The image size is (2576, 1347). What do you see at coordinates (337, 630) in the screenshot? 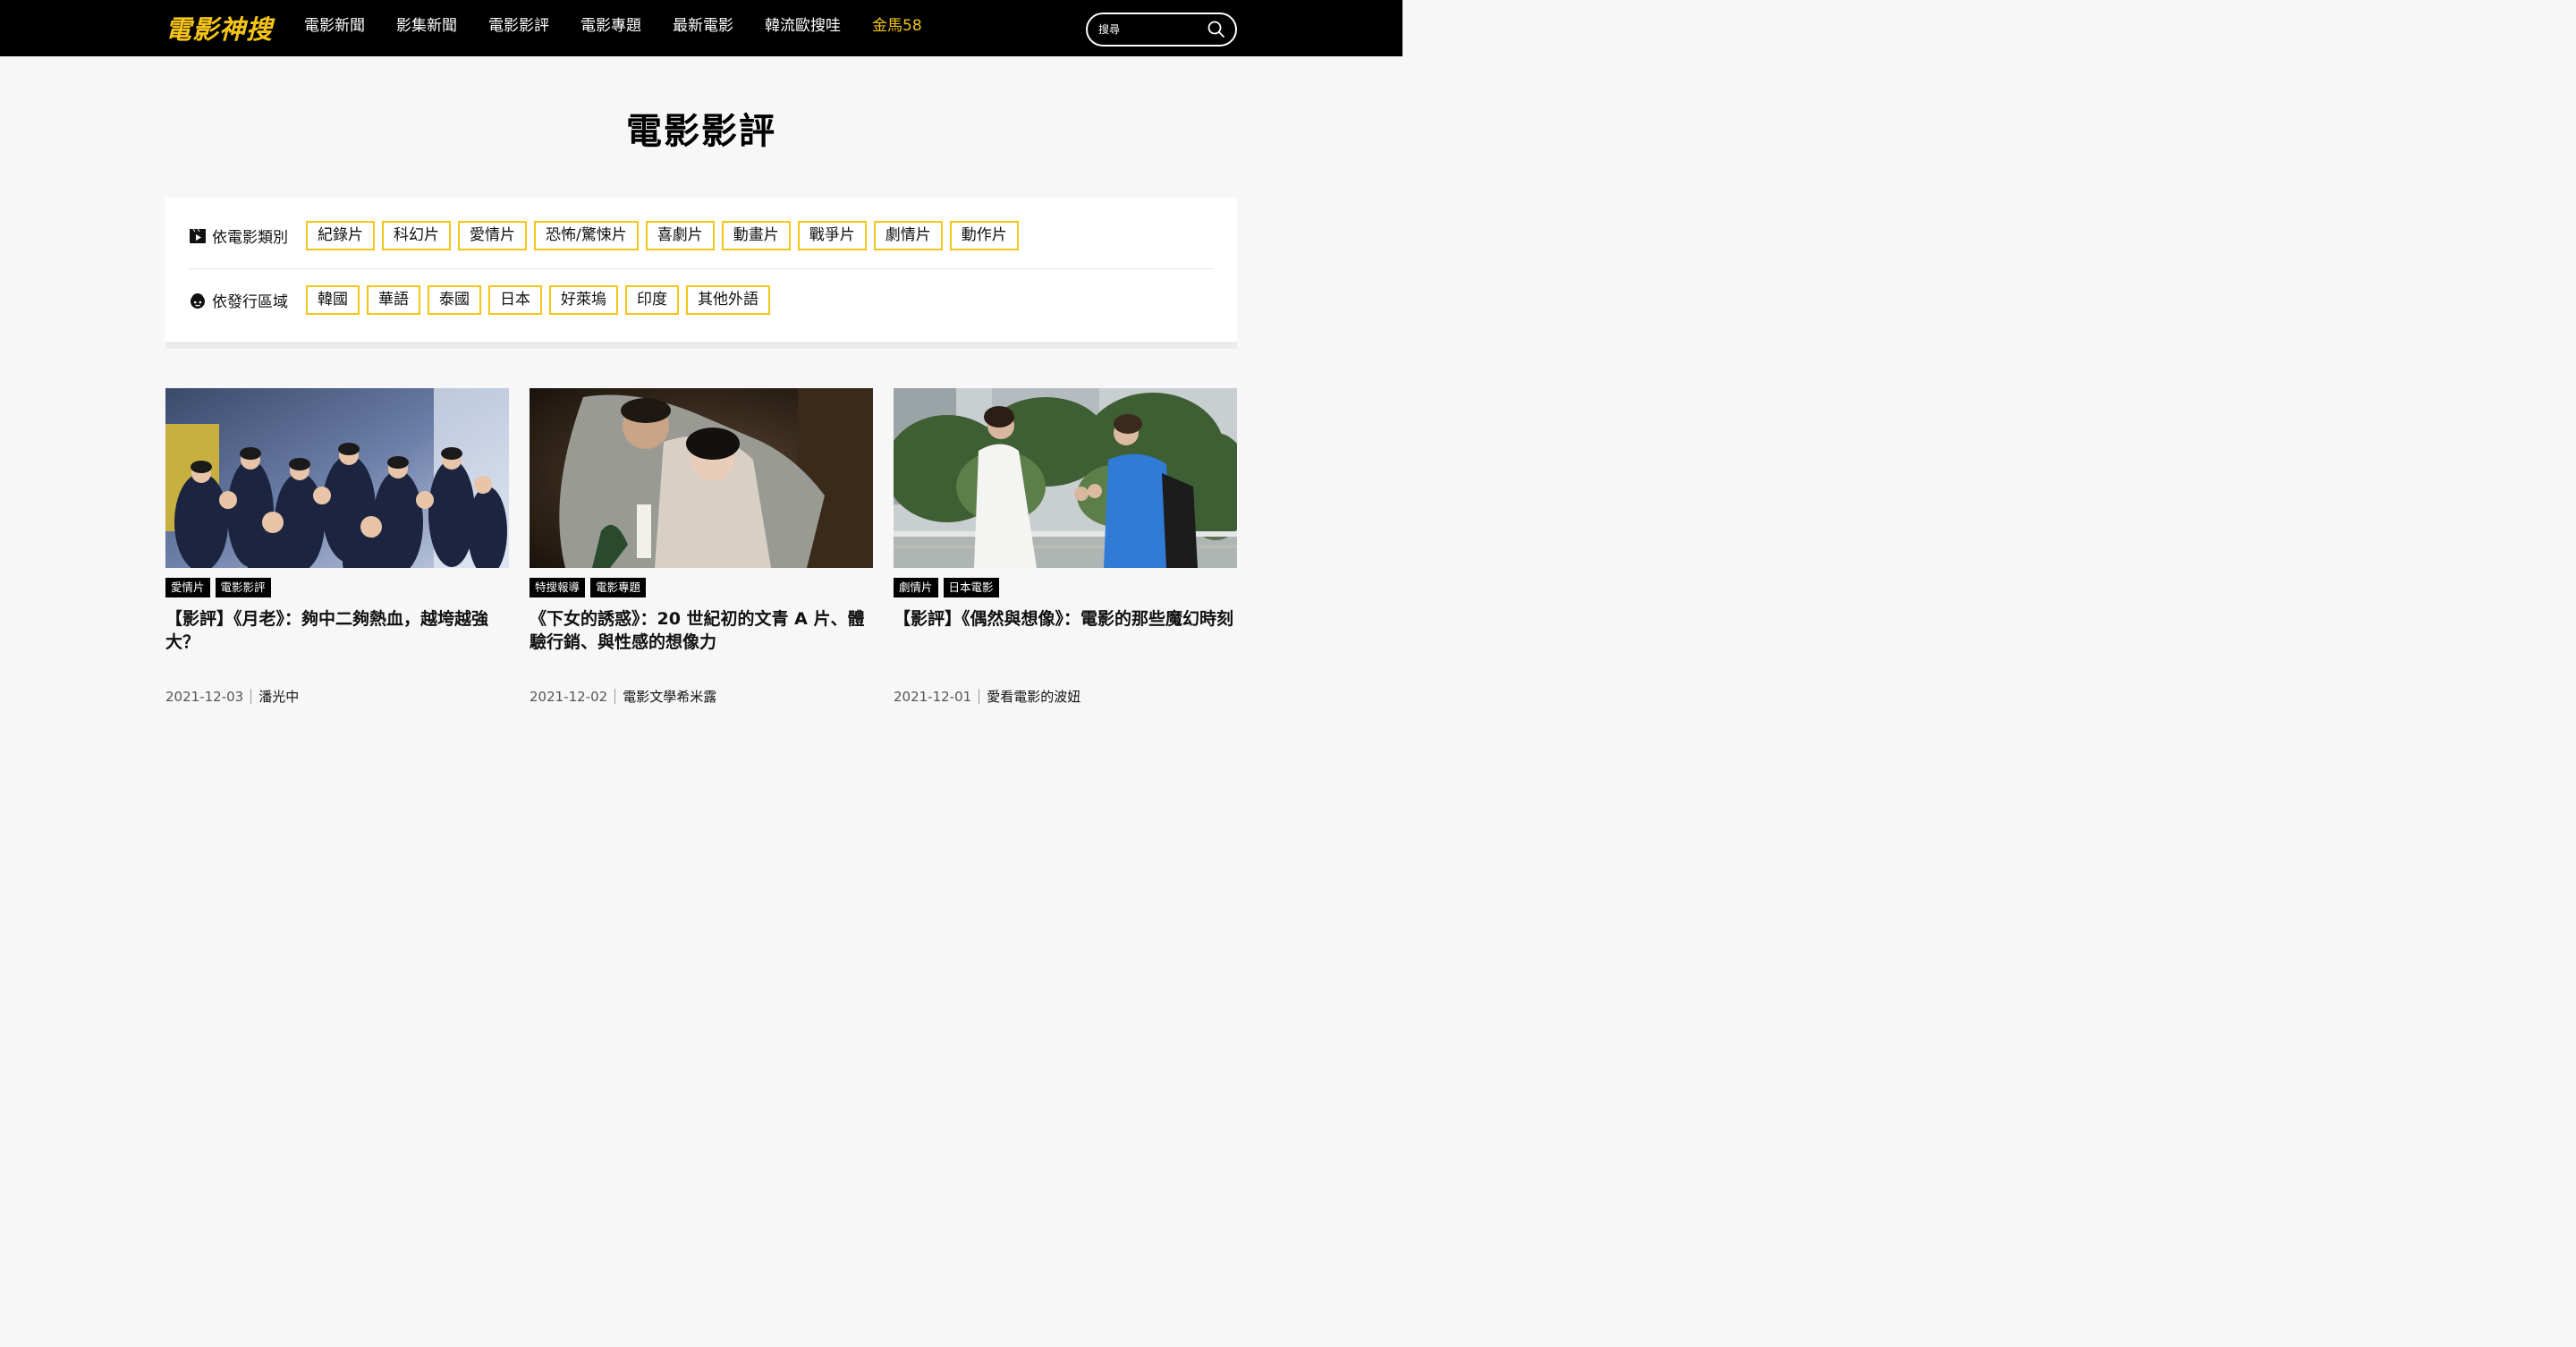
I see `article-title: 【影評】《月老》：夠中二夠熱血，越垮越強大？` at bounding box center [337, 630].